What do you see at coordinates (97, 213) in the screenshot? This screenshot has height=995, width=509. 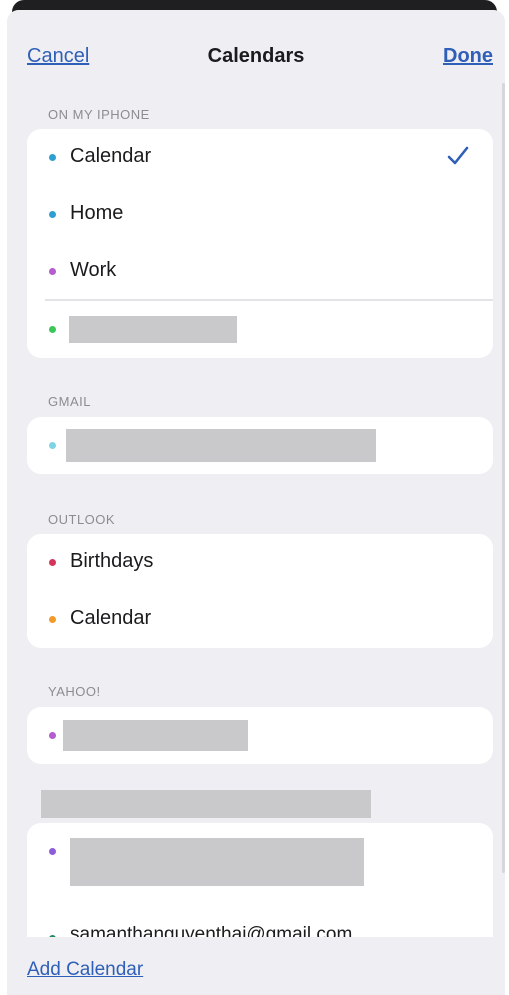 I see `calendar-name: Home` at bounding box center [97, 213].